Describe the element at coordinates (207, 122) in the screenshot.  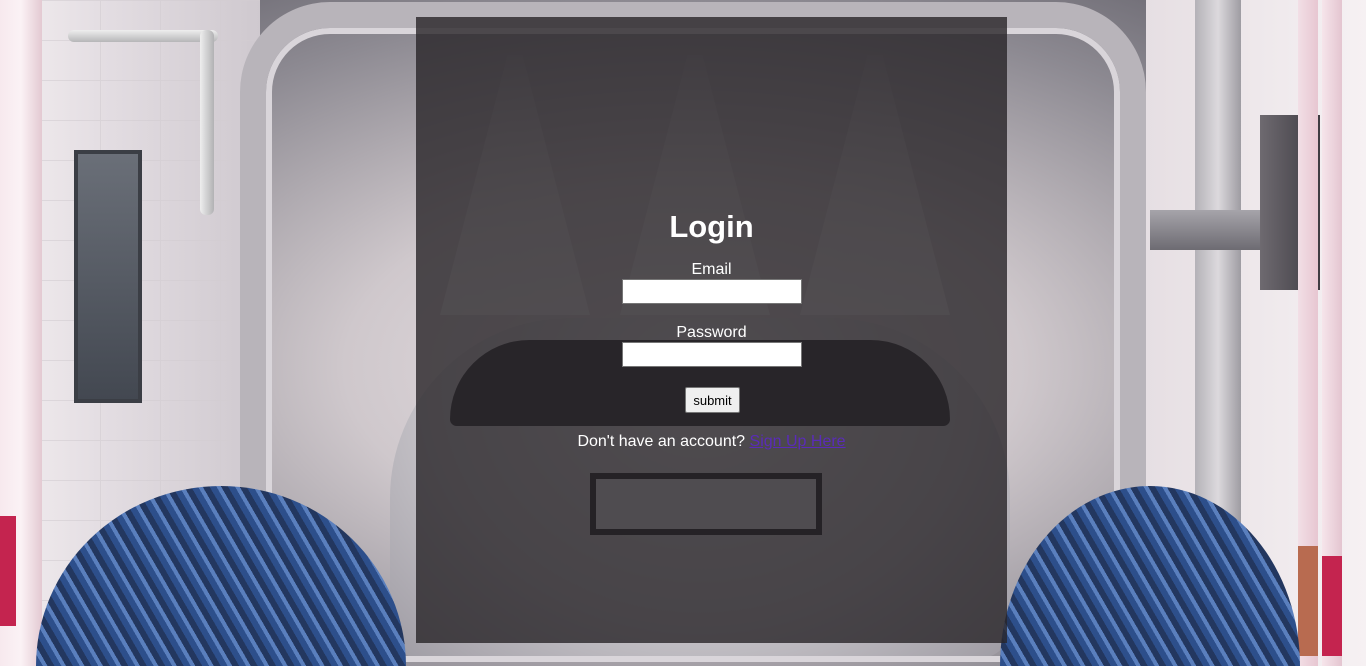
I see `wall-pipe-vertical` at that location.